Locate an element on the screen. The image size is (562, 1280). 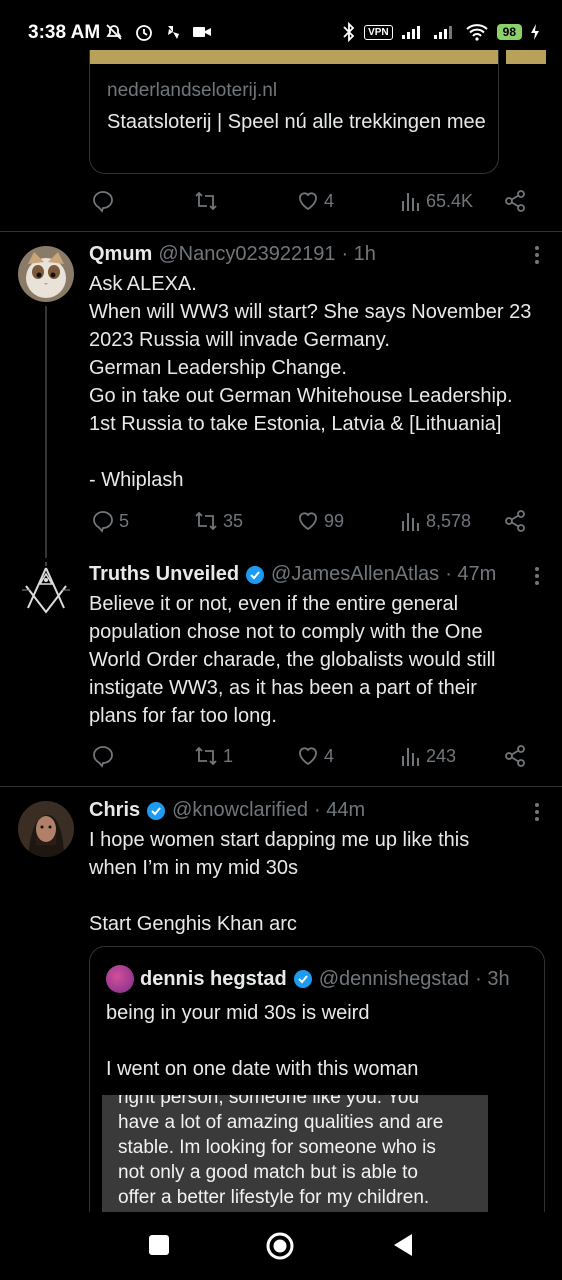
author-handle: @Nancy023922191 is located at coordinates (246, 254).